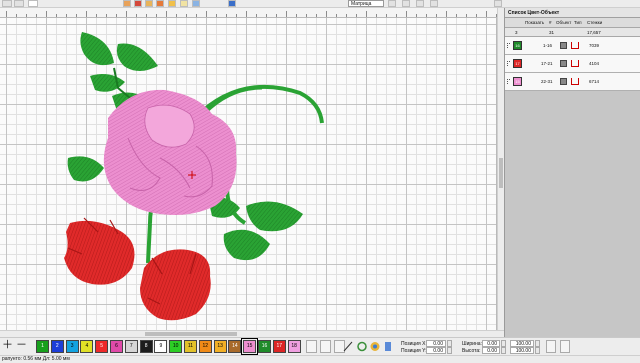  I want to click on row-range: 1-16, so click(548, 45).